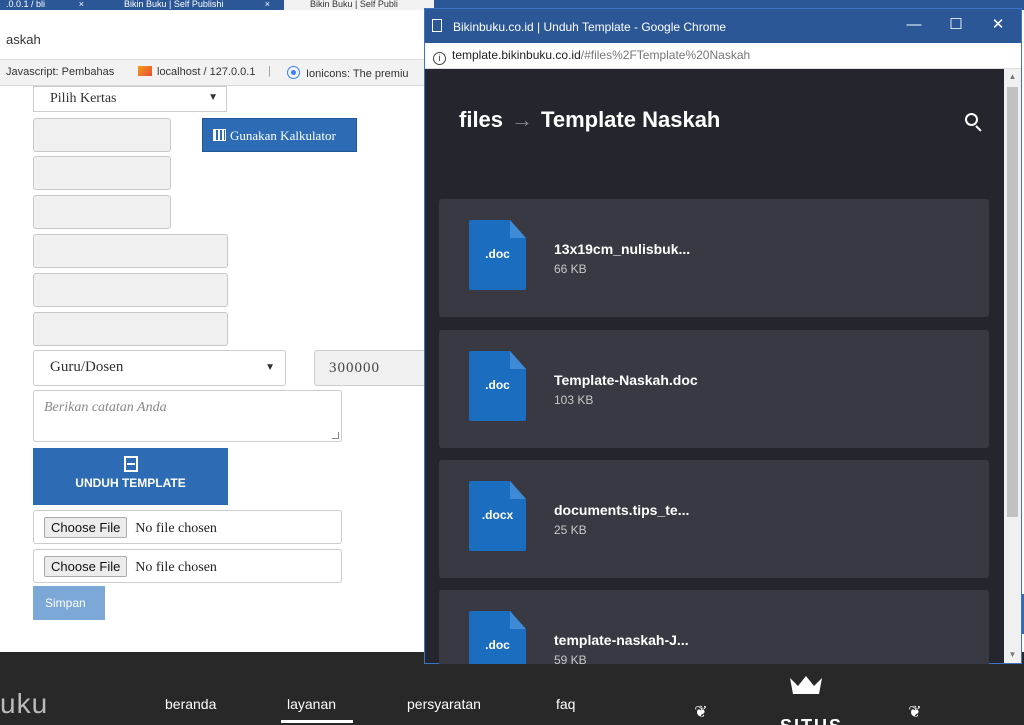 The width and height of the screenshot is (1024, 725). I want to click on notes-textarea: Berikan catatan Anda, so click(187, 416).